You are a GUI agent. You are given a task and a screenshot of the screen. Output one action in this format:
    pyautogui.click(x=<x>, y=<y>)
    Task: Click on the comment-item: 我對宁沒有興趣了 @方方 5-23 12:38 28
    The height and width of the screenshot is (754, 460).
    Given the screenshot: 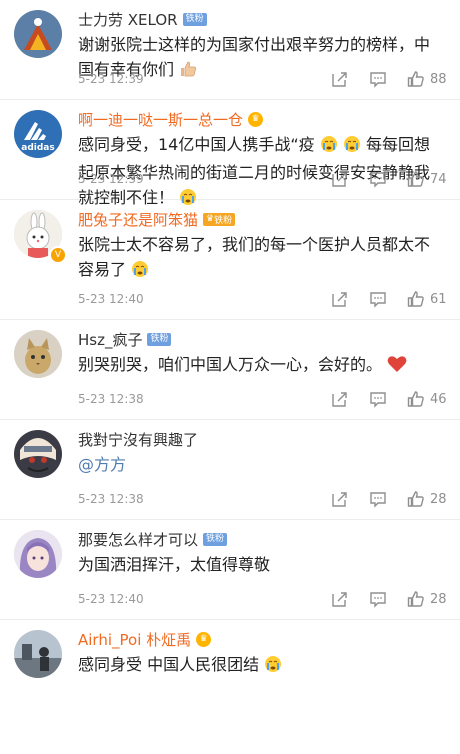 What is the action you would take?
    pyautogui.click(x=230, y=470)
    